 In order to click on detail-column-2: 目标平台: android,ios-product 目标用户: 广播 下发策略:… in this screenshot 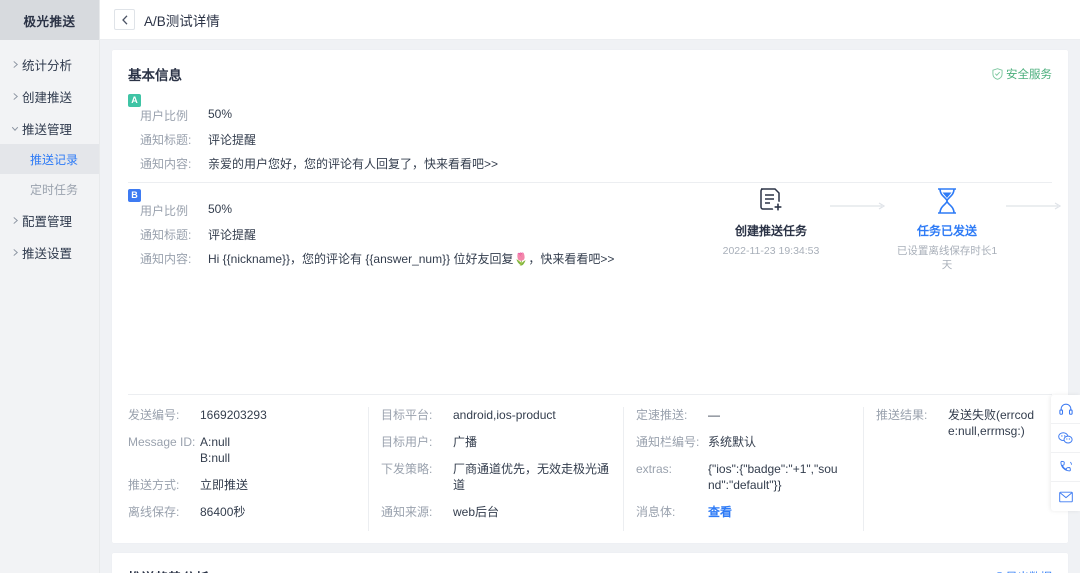, I will do `click(495, 469)`.